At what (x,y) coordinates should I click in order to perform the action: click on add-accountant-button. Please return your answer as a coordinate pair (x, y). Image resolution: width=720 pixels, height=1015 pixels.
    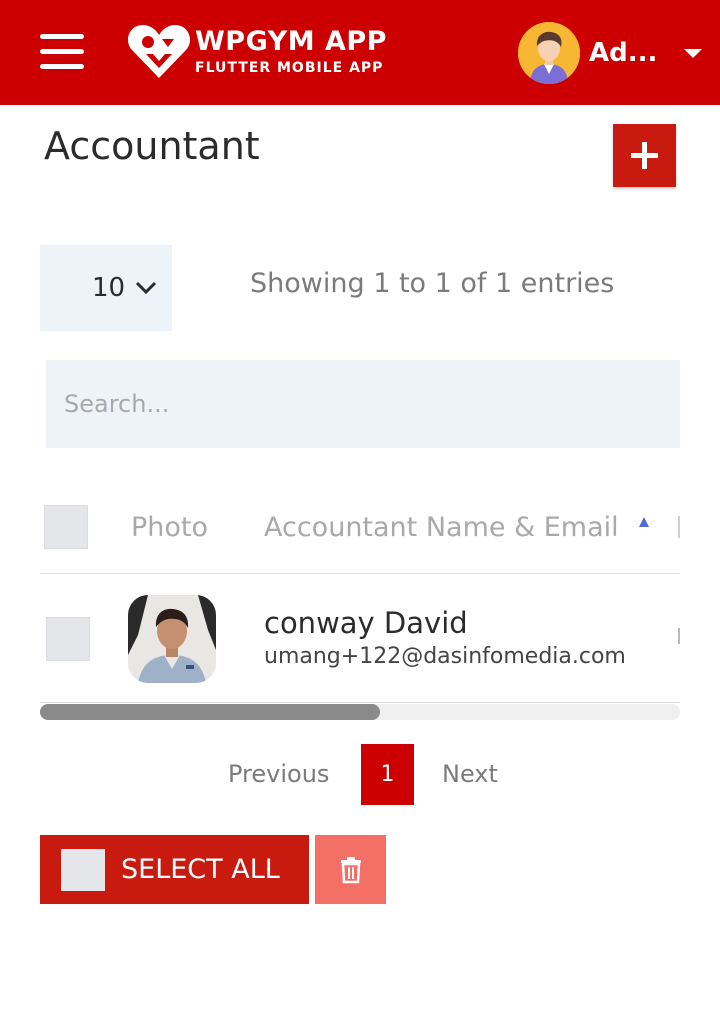
    Looking at the image, I should click on (644, 155).